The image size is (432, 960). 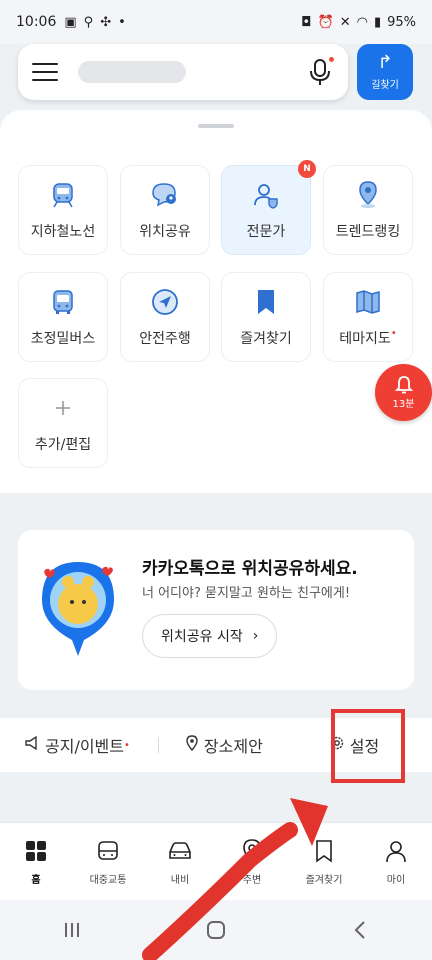 I want to click on tile-trend-ranking: 트렌드랭킹, so click(x=368, y=210).